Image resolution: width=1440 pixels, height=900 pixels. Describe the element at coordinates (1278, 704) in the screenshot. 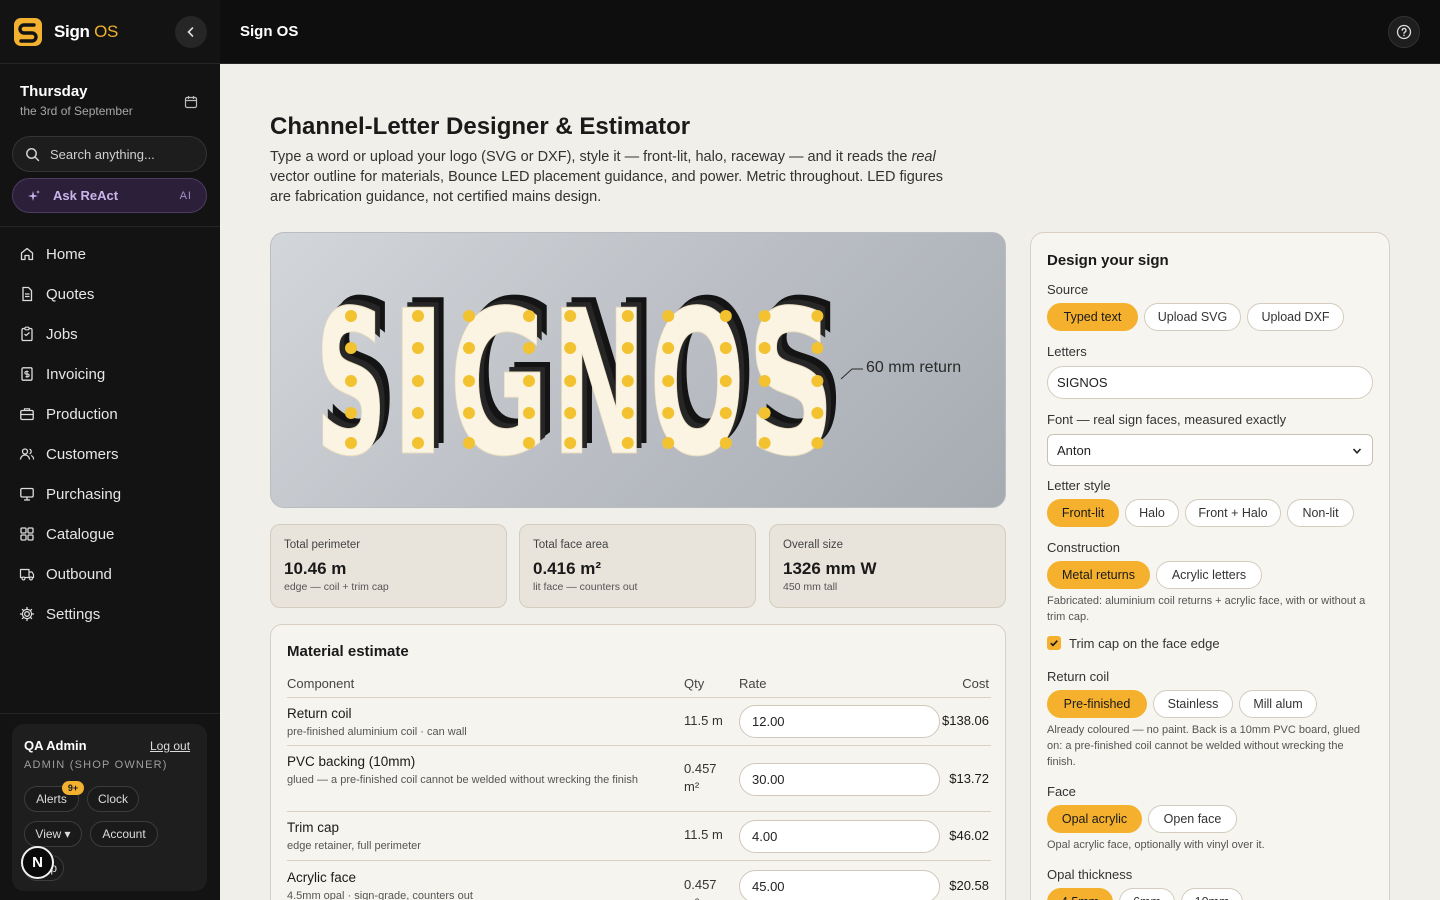

I see `coil-mill-alum-chip: Mill alum` at that location.